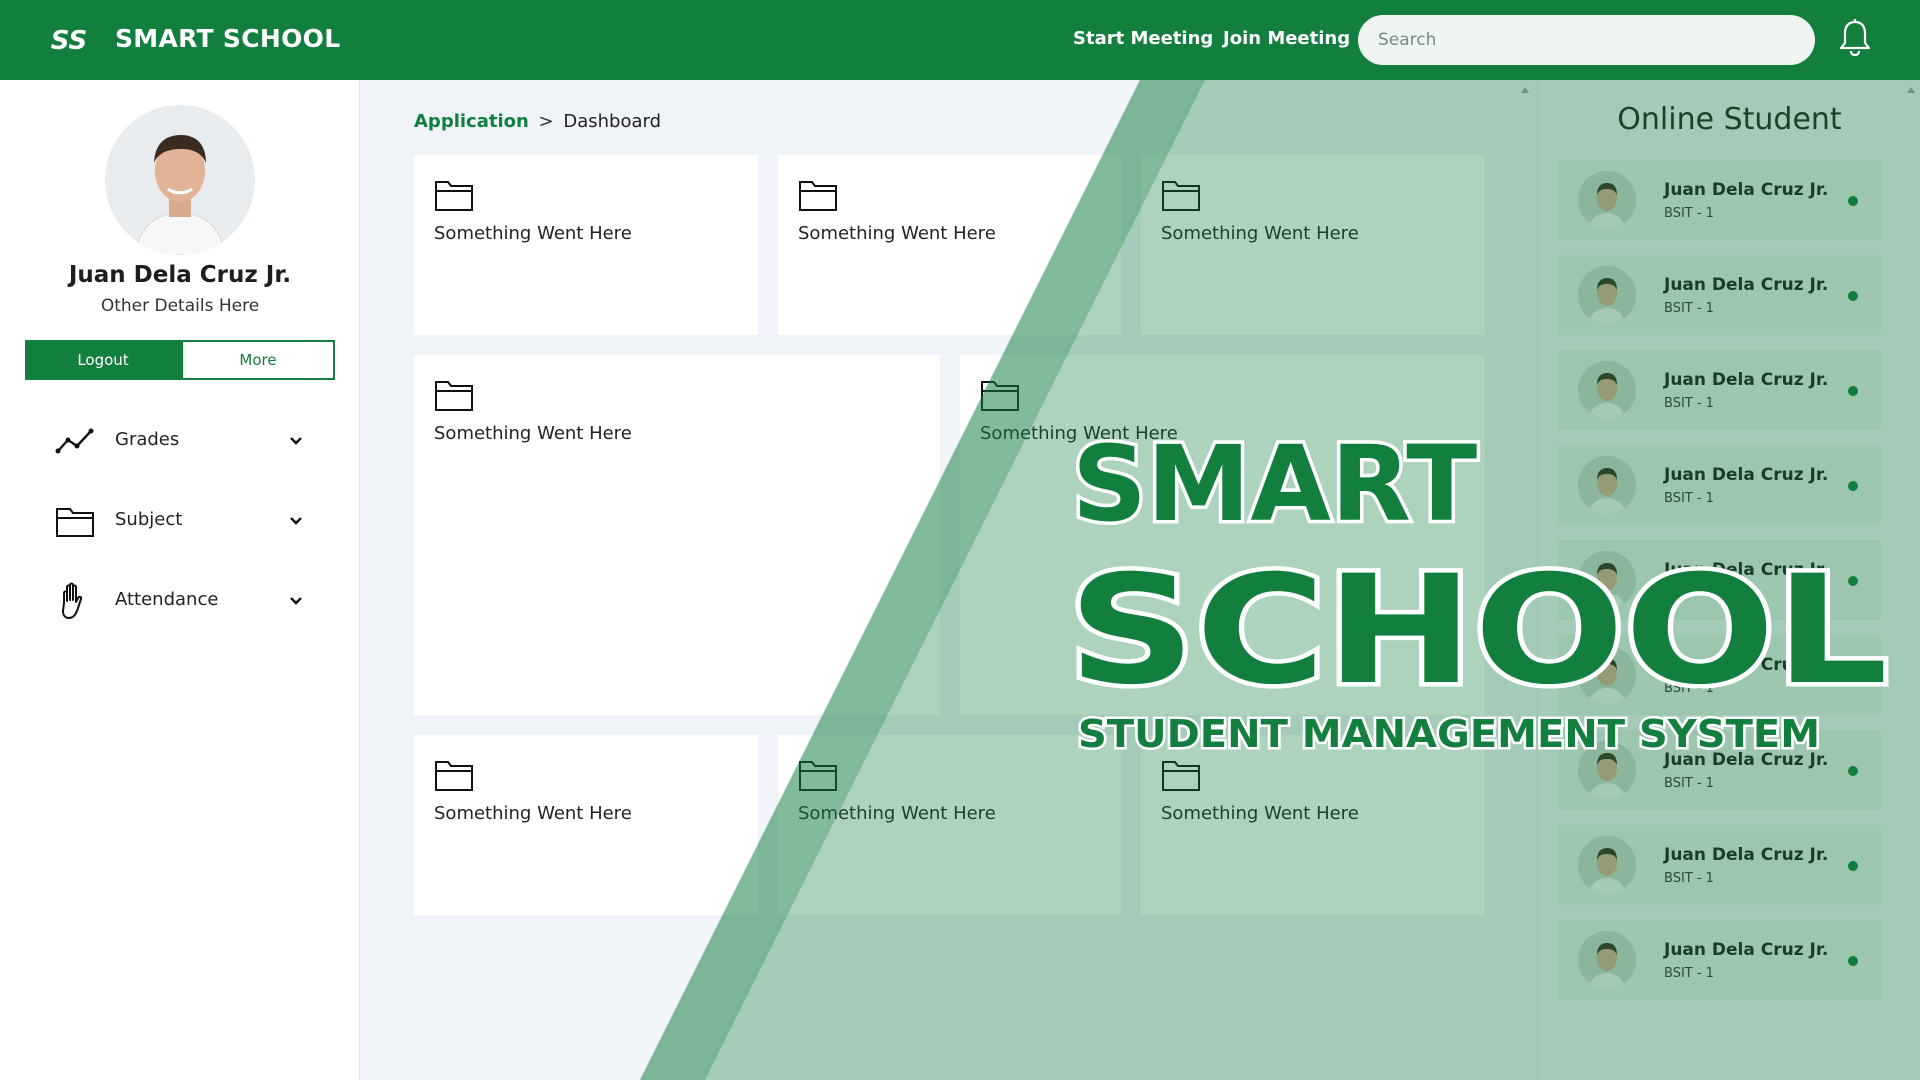 This screenshot has width=1920, height=1080. I want to click on breadcrumb-current: Dashboard, so click(612, 121).